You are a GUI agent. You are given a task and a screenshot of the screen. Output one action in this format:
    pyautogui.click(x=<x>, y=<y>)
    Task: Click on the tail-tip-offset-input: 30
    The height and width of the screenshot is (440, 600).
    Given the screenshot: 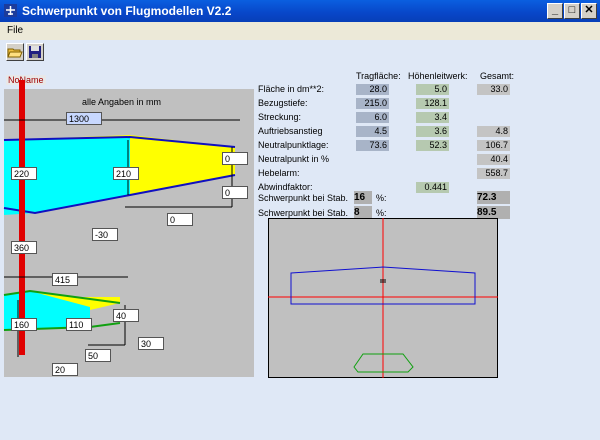 What is the action you would take?
    pyautogui.click(x=151, y=343)
    